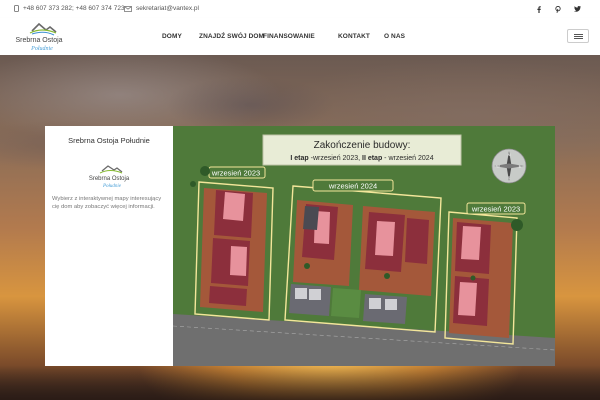 The image size is (600, 400). I want to click on nav-item-kontakt: KONTAKT, so click(354, 36).